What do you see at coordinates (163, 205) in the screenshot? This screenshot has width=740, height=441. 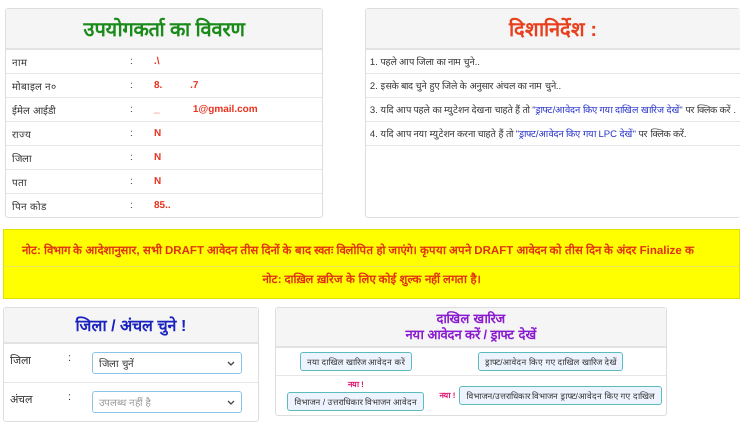 I see `field-value: 85..` at bounding box center [163, 205].